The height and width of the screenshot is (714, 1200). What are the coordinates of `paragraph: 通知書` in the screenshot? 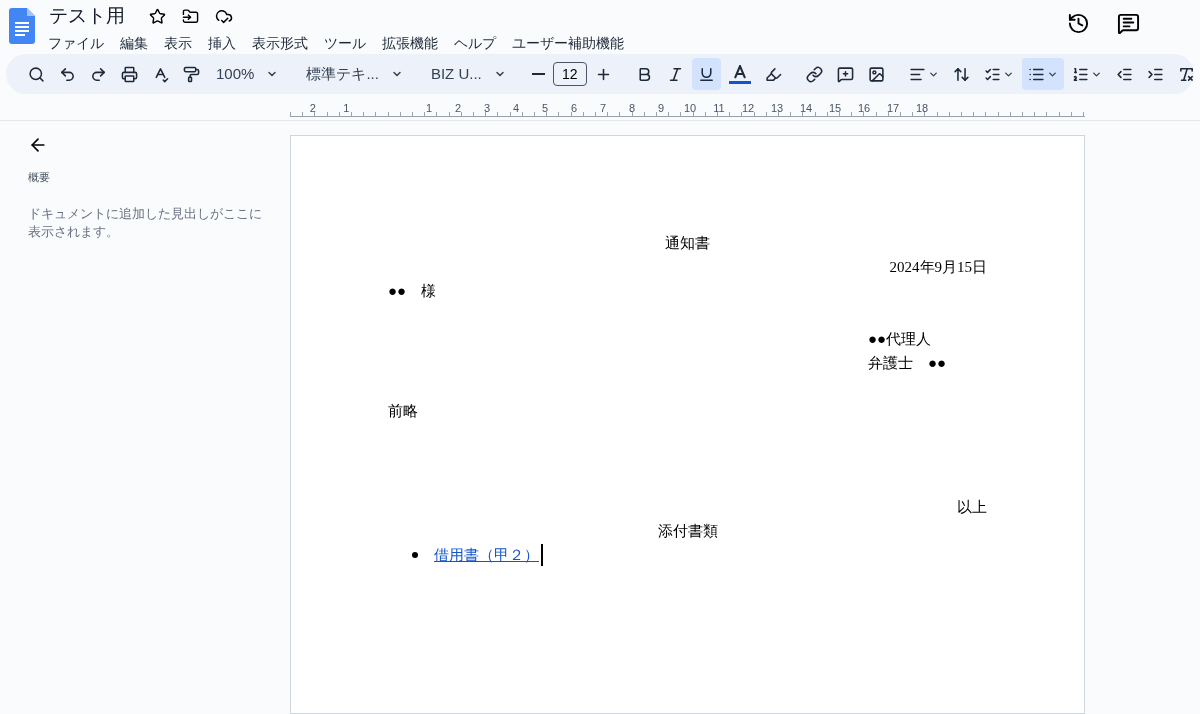 It's located at (687, 243).